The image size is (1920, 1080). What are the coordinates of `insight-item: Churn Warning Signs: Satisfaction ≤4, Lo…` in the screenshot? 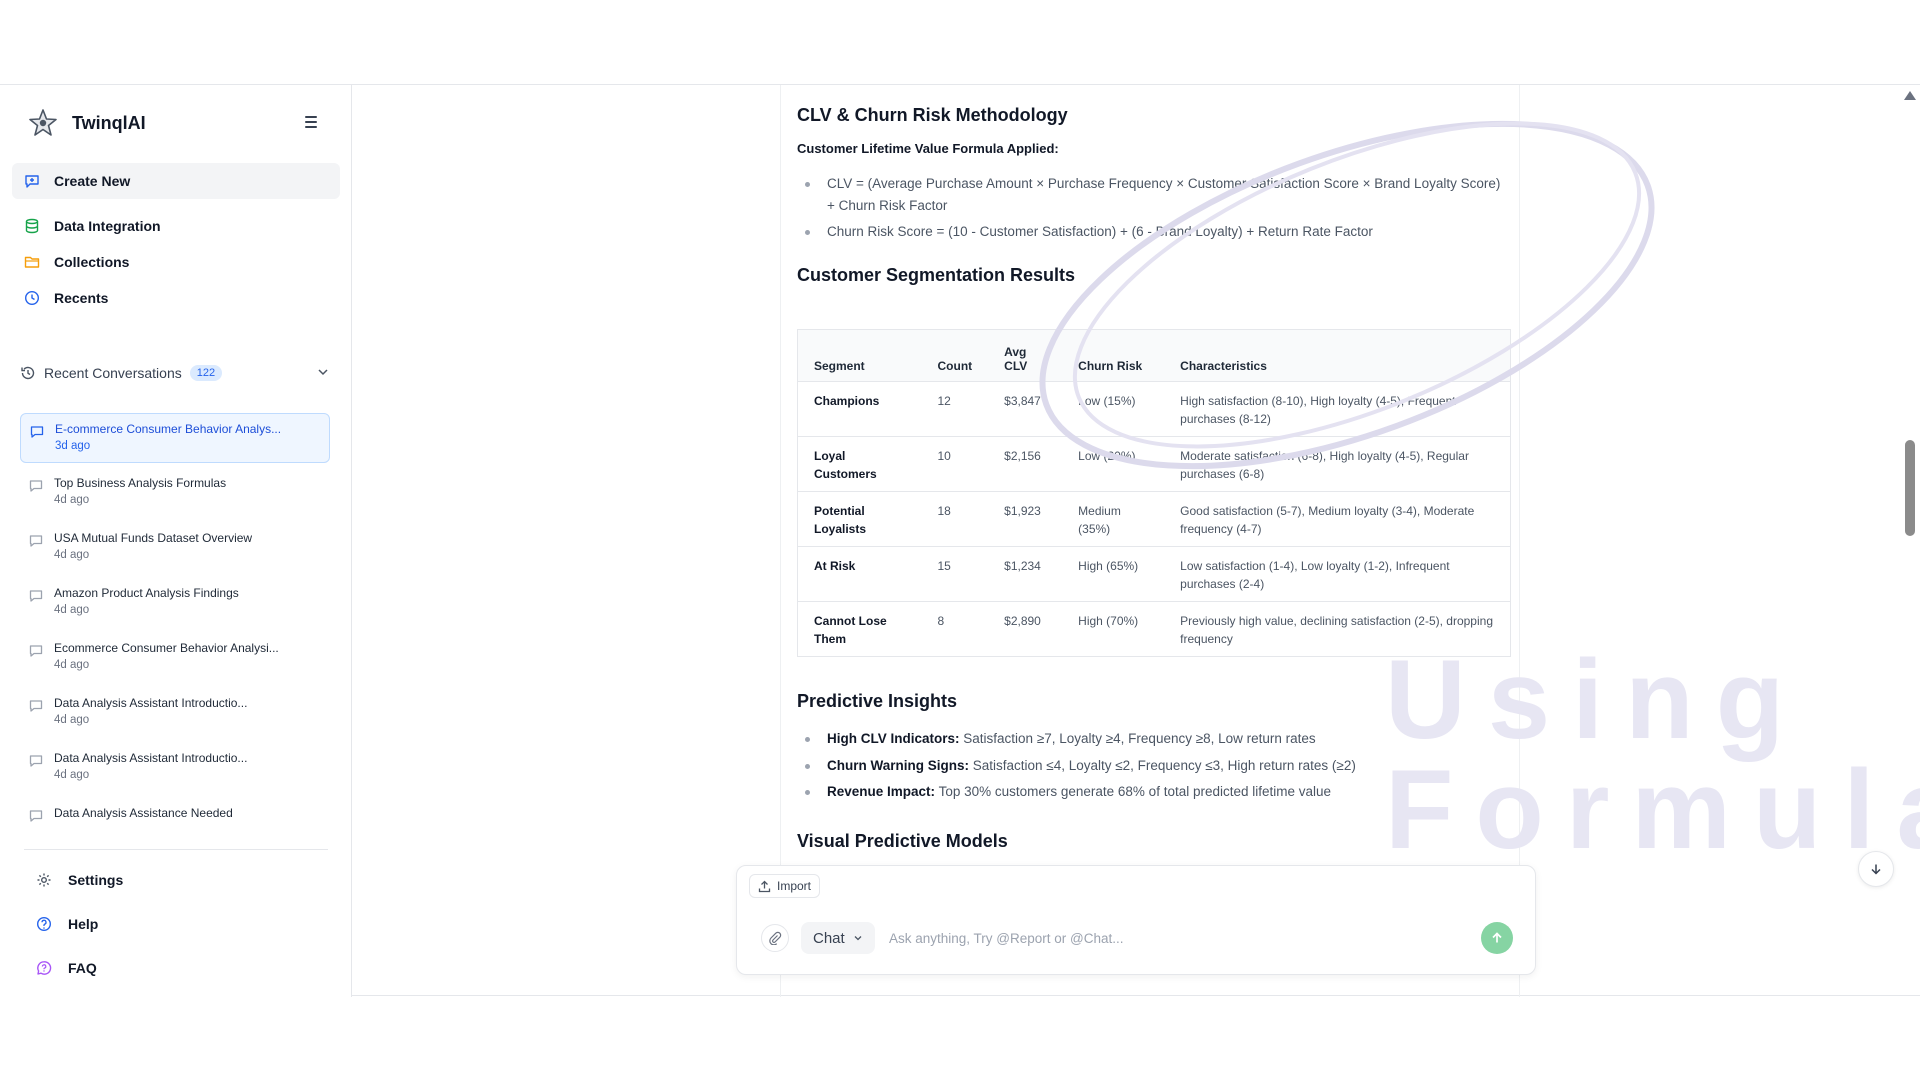 It's located at (1156, 766).